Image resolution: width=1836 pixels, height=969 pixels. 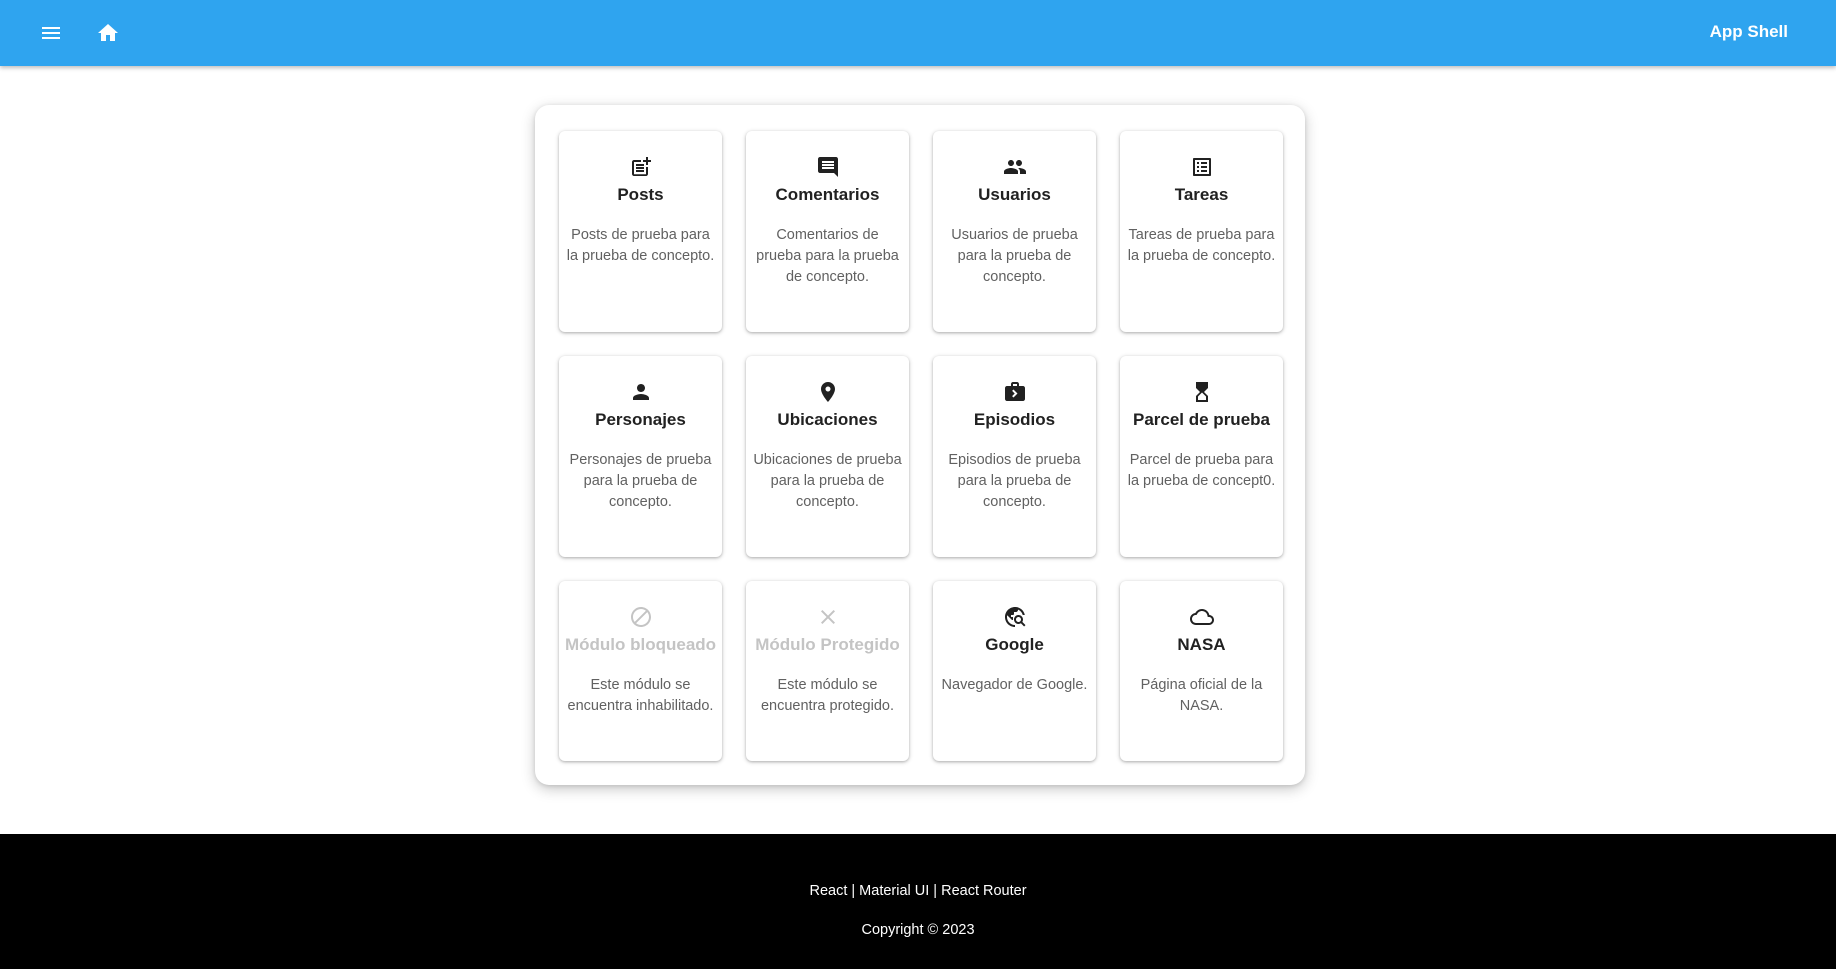 What do you see at coordinates (1201, 671) in the screenshot?
I see `module-card-nasa: NASA Página oficial de la NASA.` at bounding box center [1201, 671].